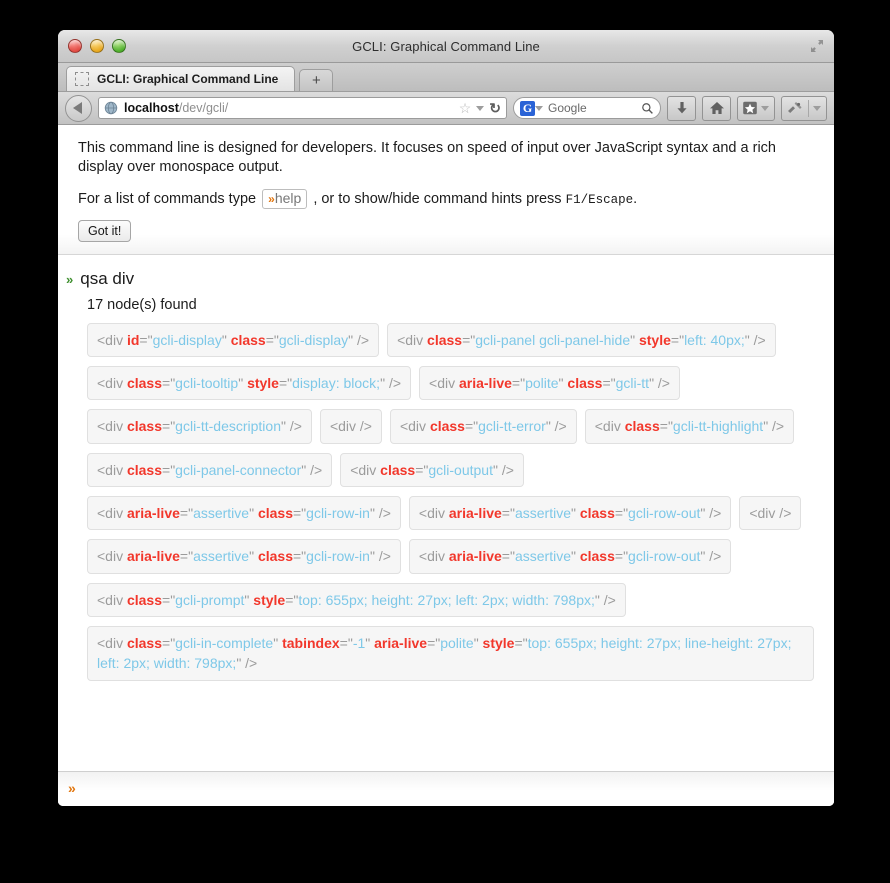 The image size is (890, 883). I want to click on bookmark-star-icon: ☆, so click(465, 108).